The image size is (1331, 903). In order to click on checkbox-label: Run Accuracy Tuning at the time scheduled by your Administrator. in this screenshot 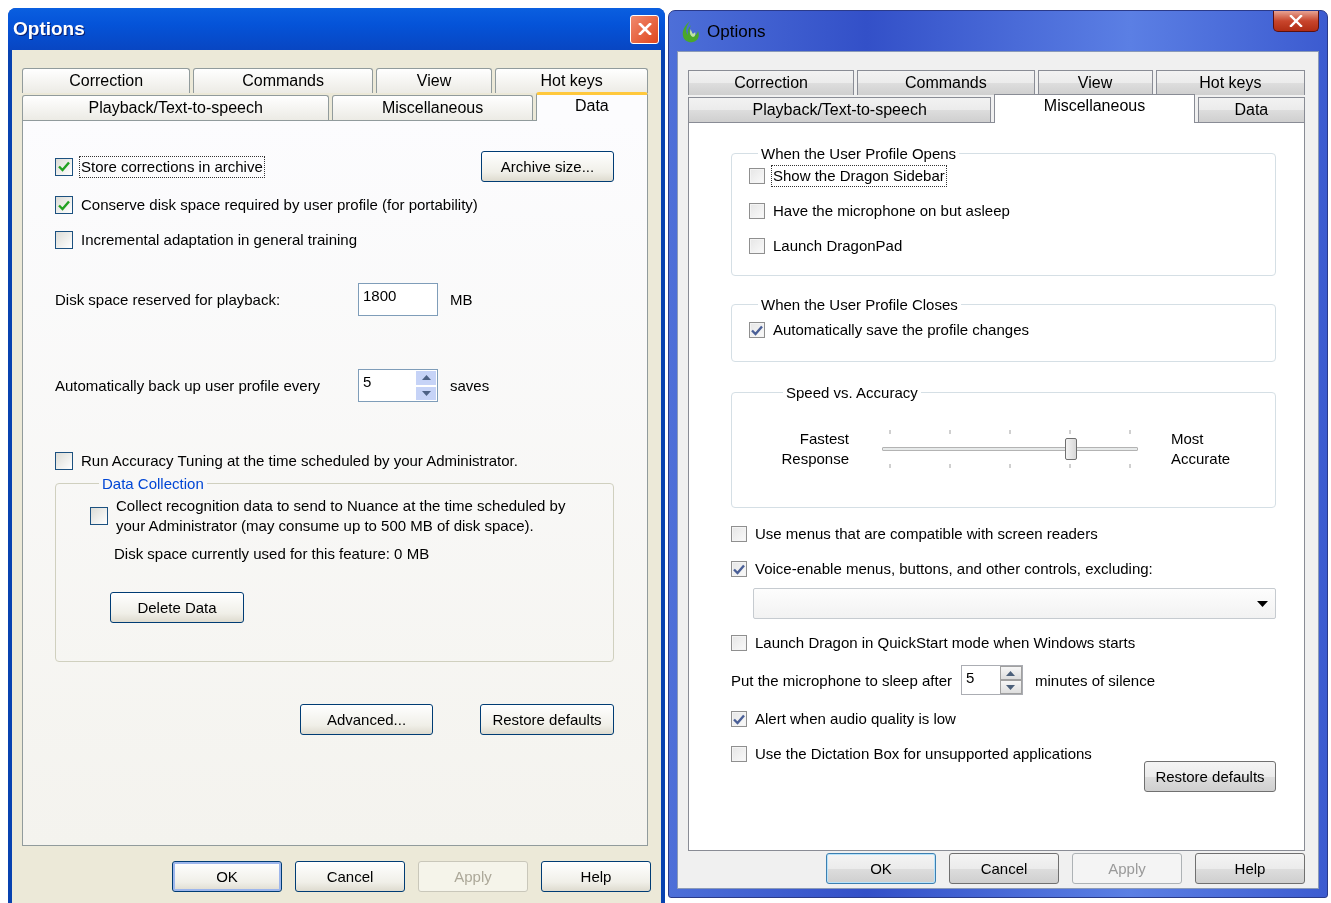, I will do `click(299, 461)`.